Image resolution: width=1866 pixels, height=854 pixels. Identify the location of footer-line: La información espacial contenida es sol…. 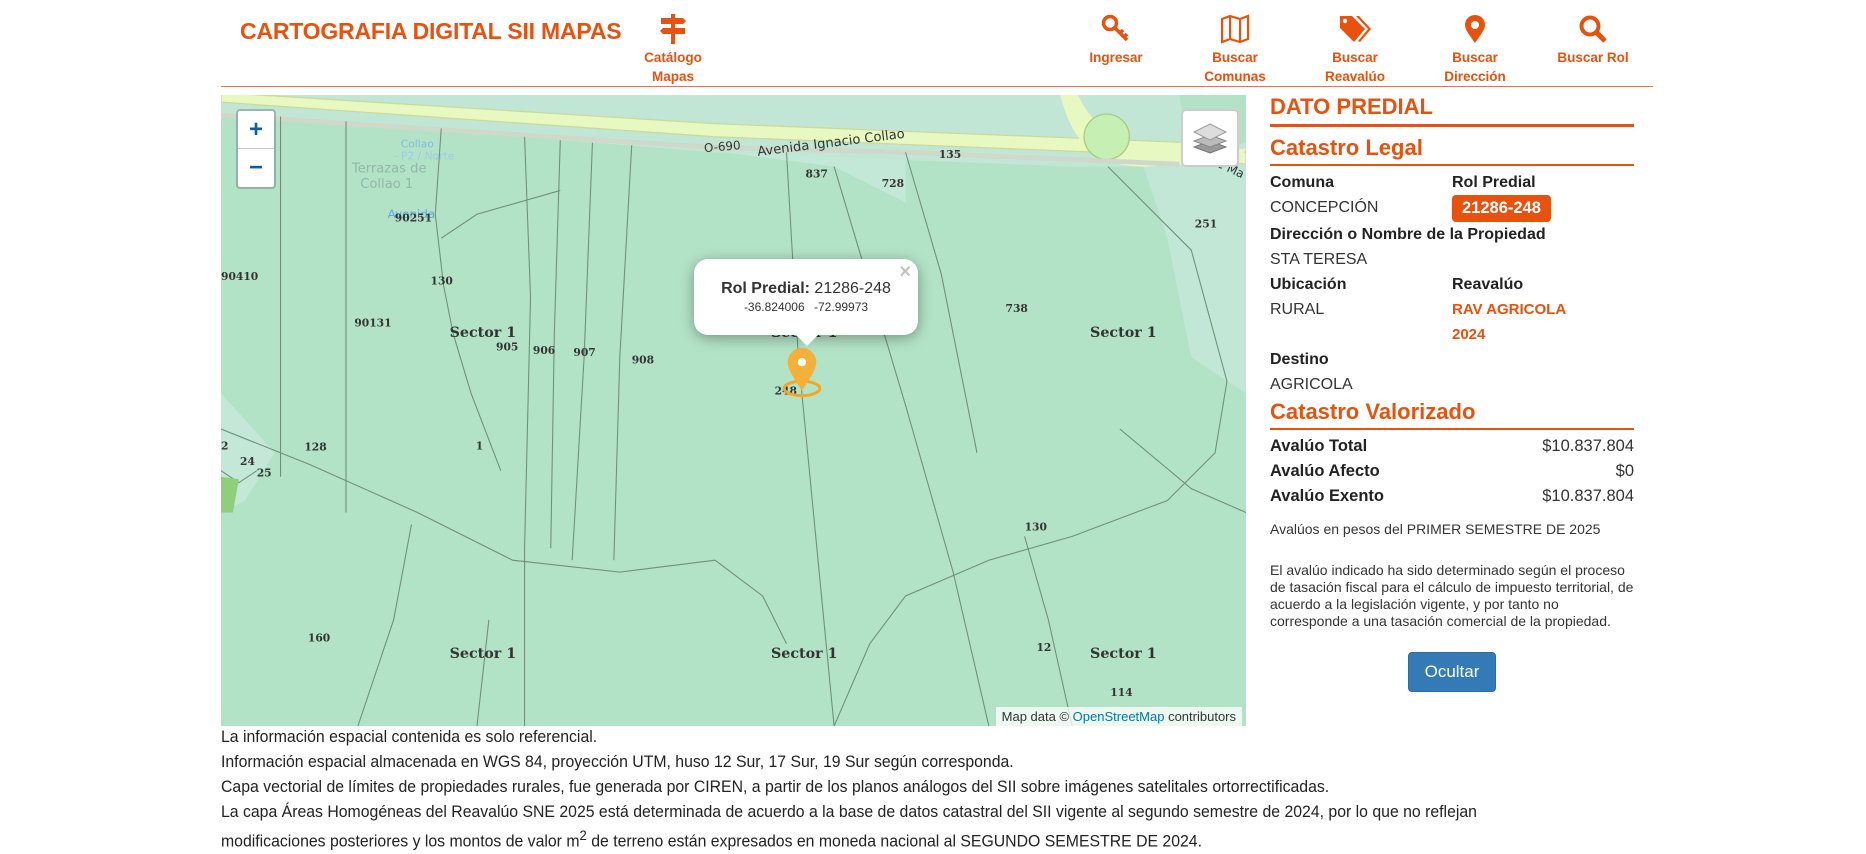
(409, 736).